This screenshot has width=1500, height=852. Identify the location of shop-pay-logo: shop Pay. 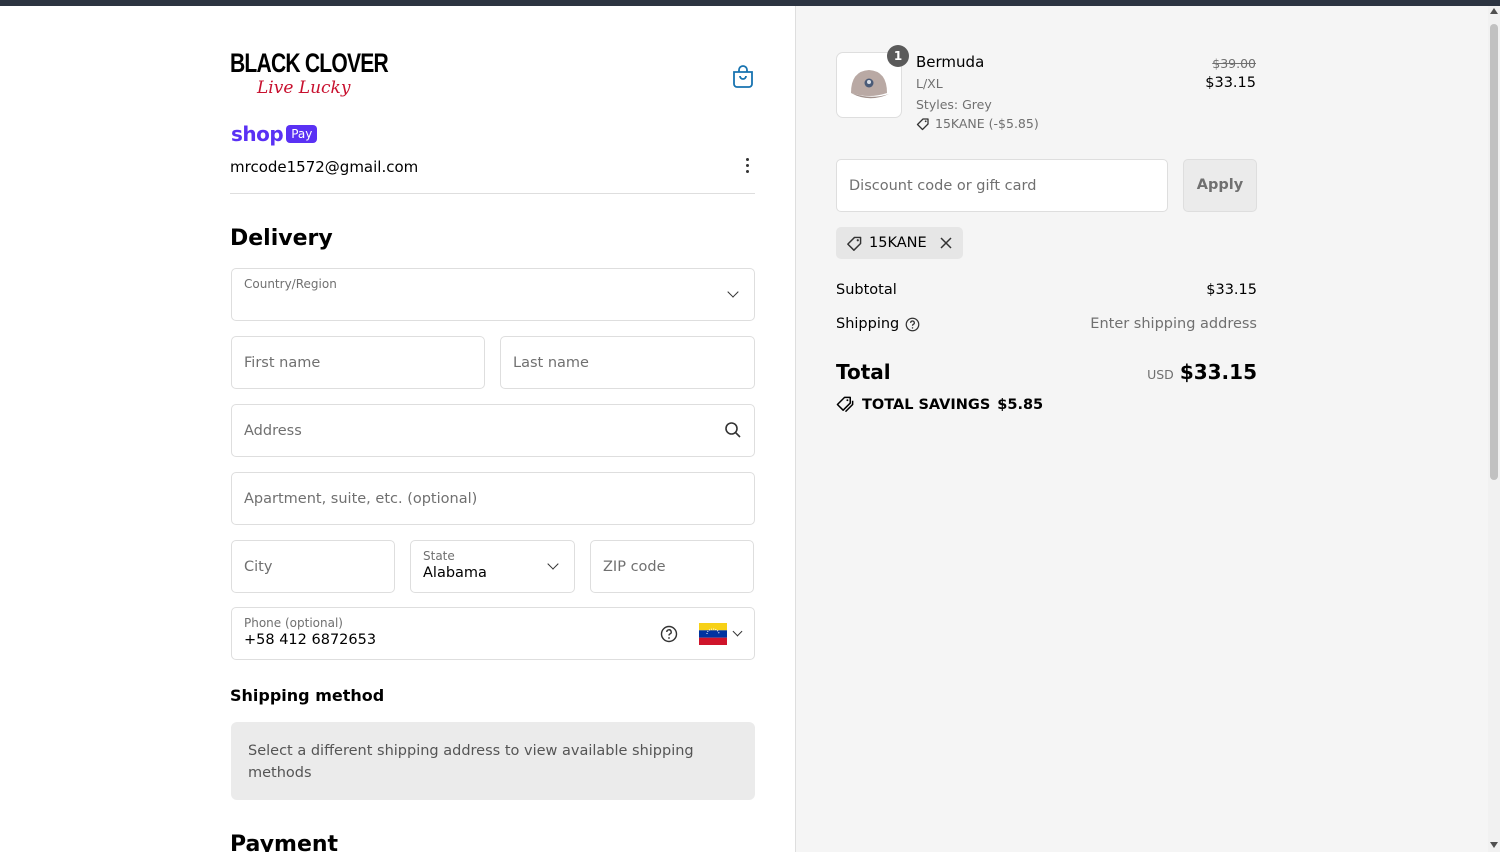
(274, 134).